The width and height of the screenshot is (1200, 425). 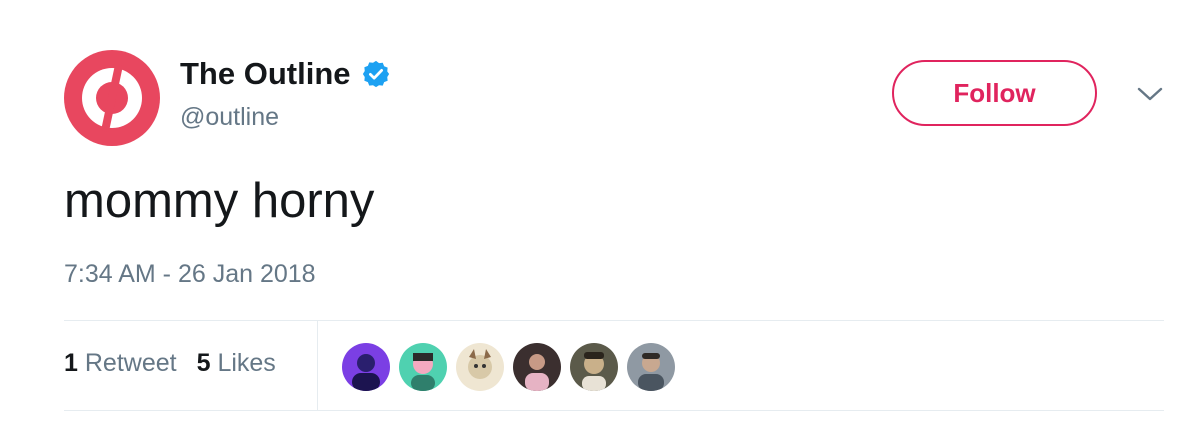 I want to click on author-name-row: The Outline, so click(x=285, y=74).